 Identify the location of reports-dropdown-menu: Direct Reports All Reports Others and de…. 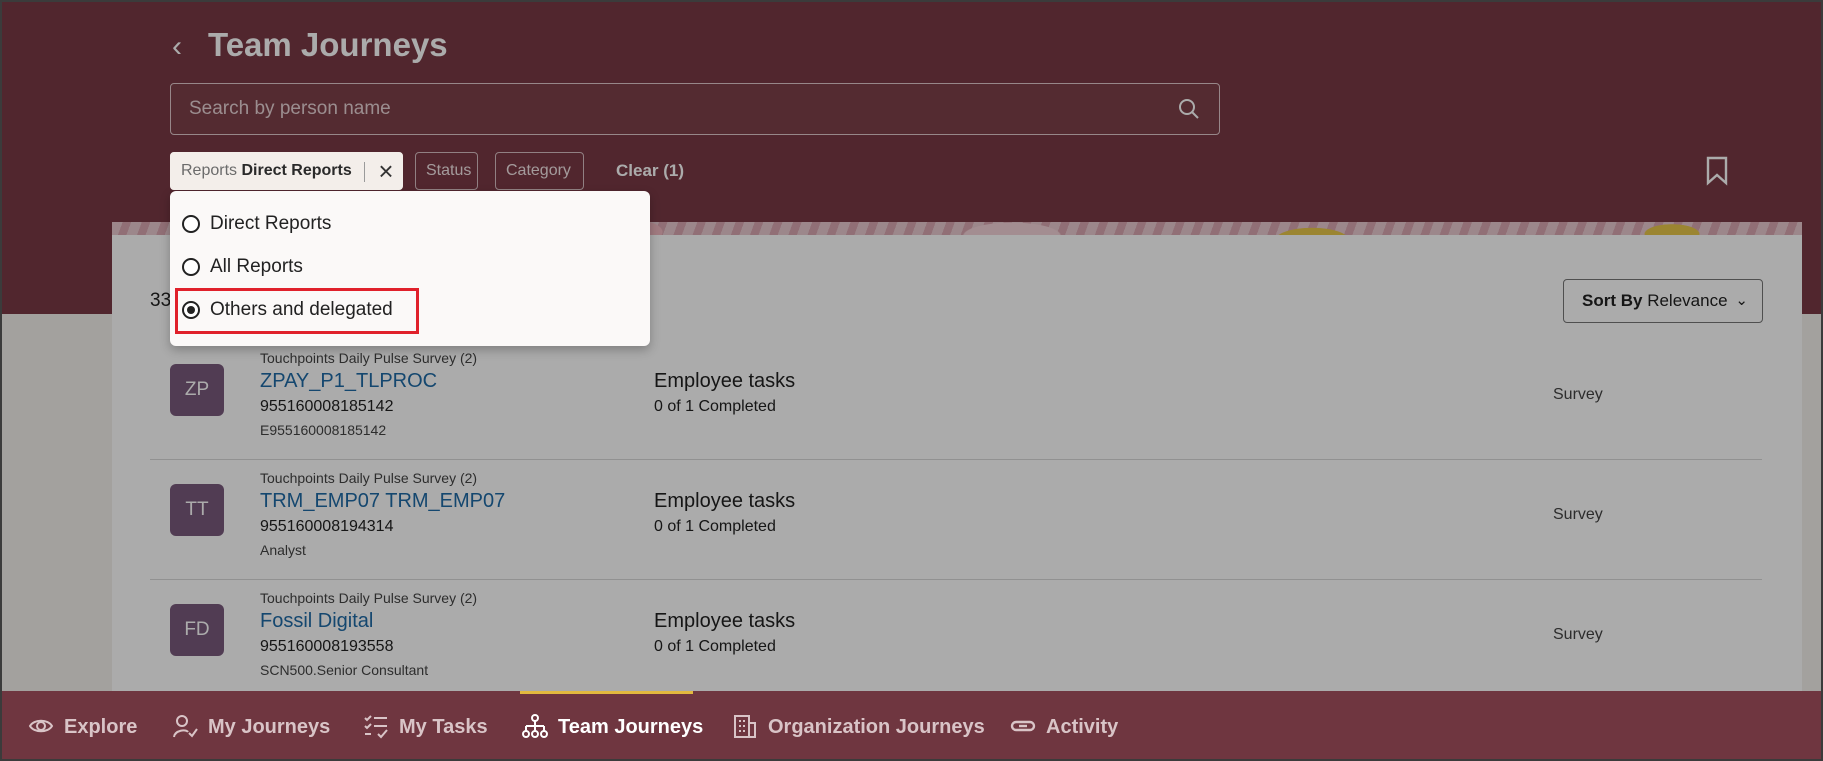
(410, 268).